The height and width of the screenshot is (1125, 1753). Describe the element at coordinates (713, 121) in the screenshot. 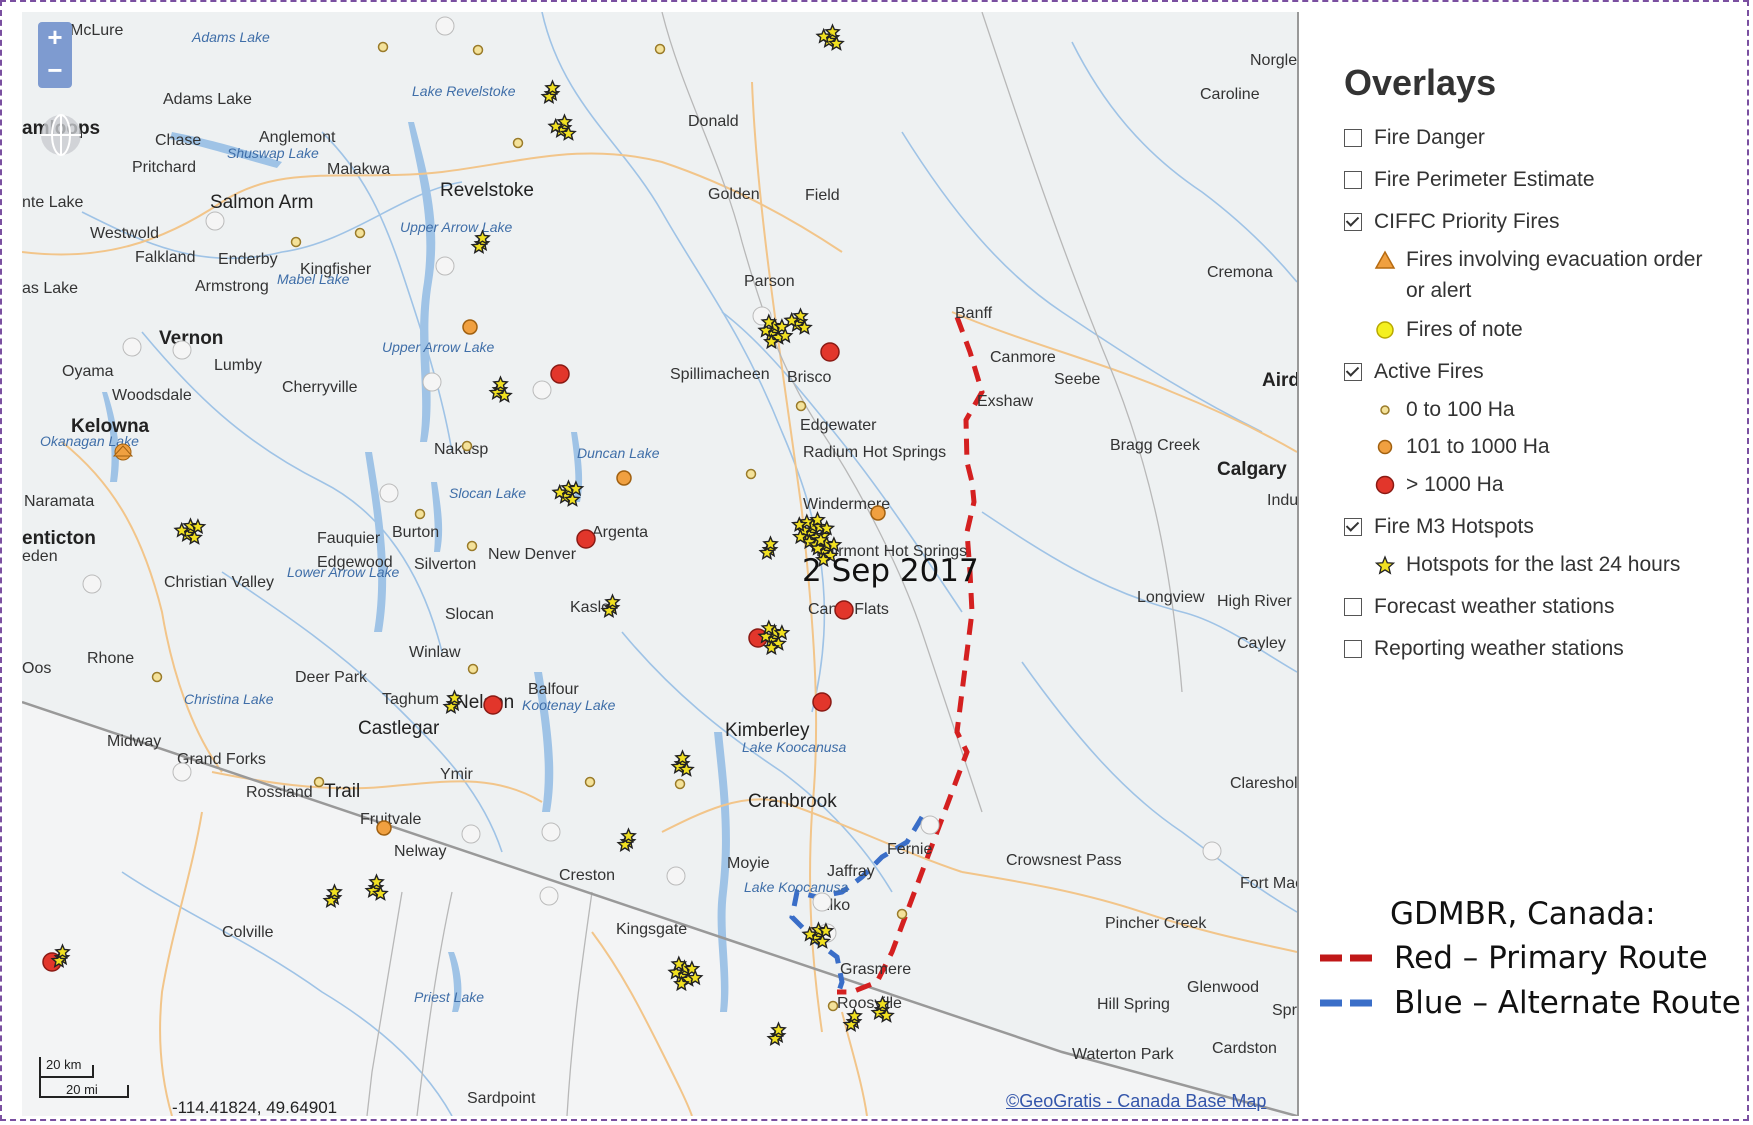

I see `place-label: Donald` at that location.